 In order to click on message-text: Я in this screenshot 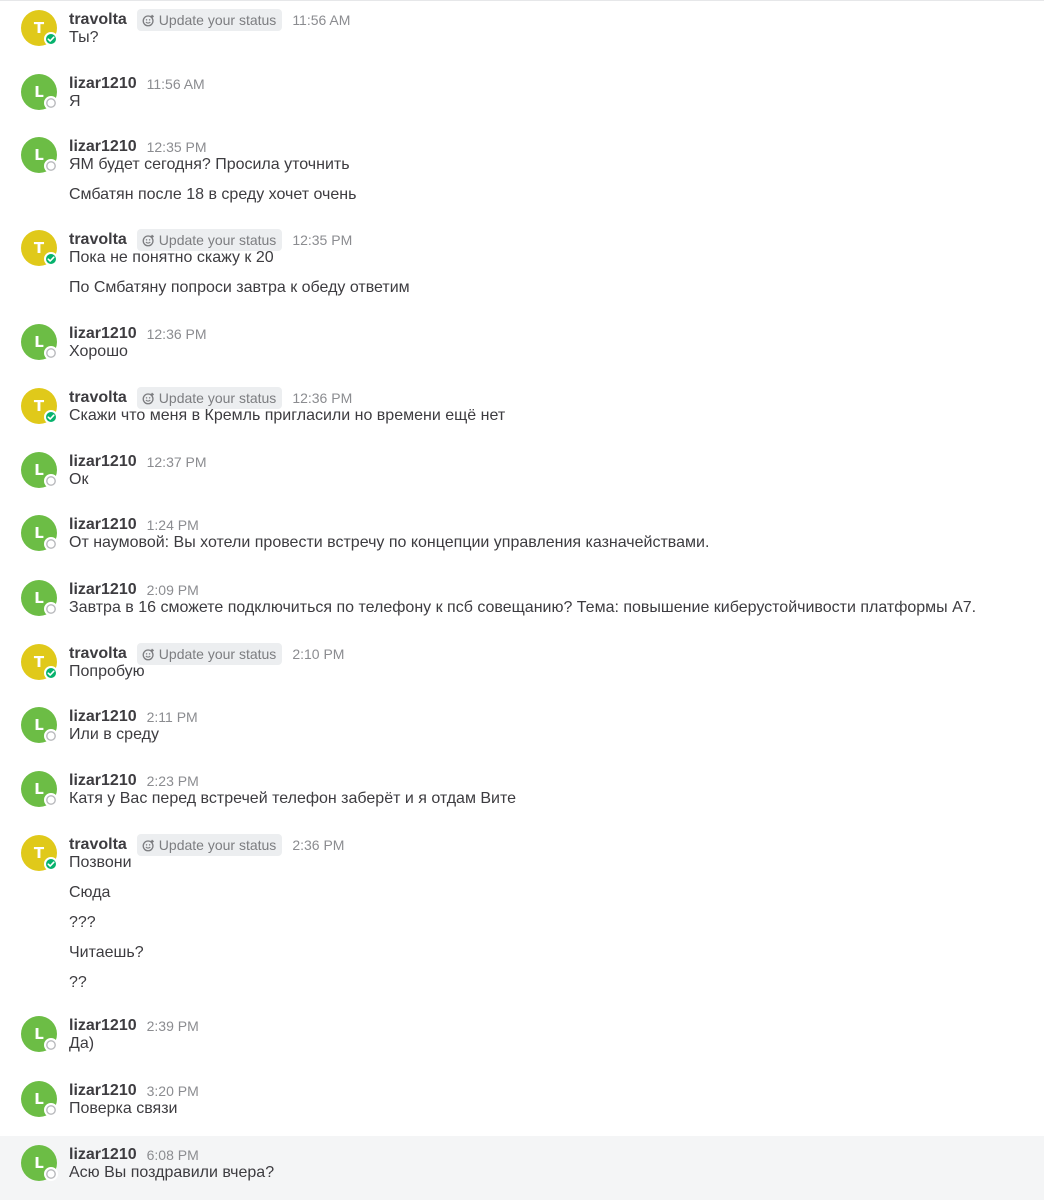, I will do `click(75, 101)`.